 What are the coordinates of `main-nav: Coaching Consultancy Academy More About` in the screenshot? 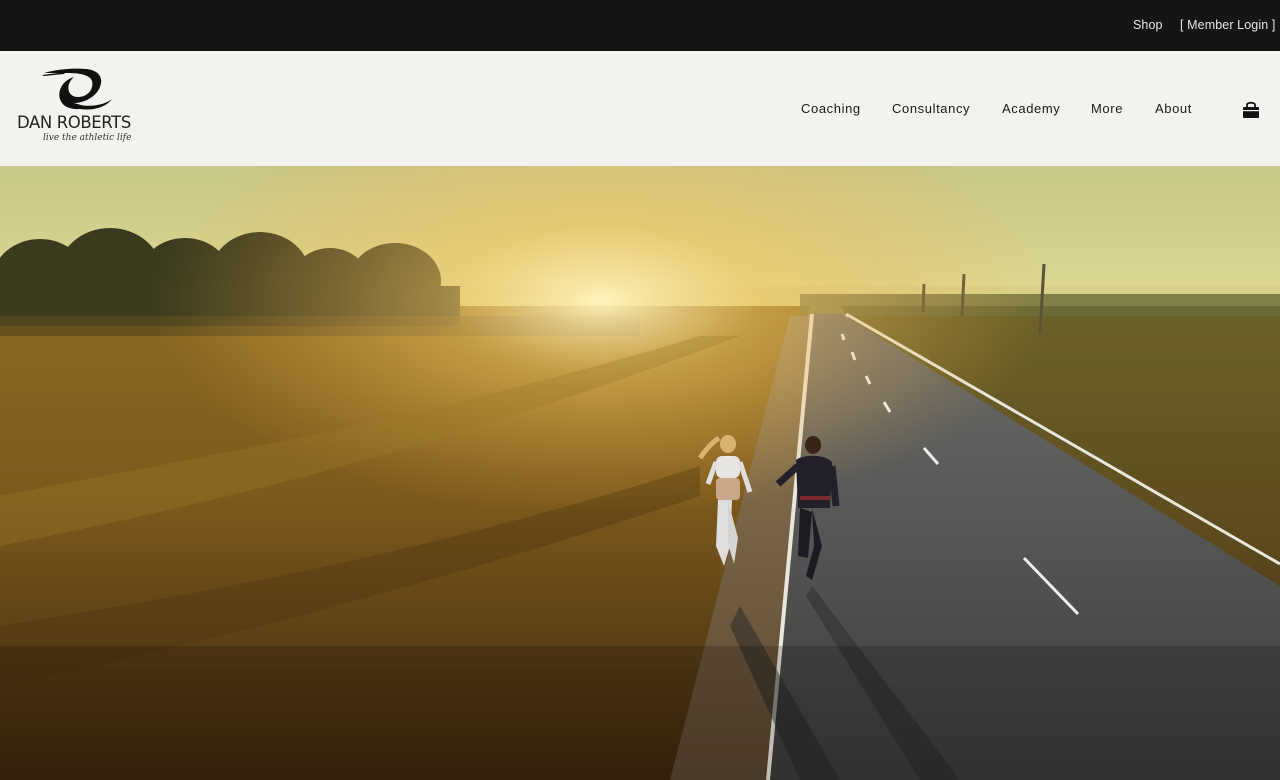 It's located at (640, 109).